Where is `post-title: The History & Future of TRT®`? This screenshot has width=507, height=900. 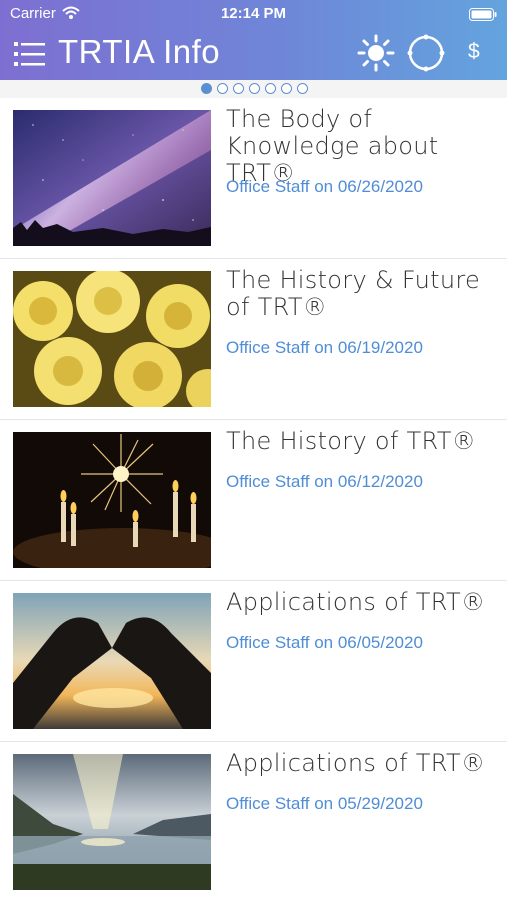
post-title: The History & Future of TRT® is located at coordinates (362, 294).